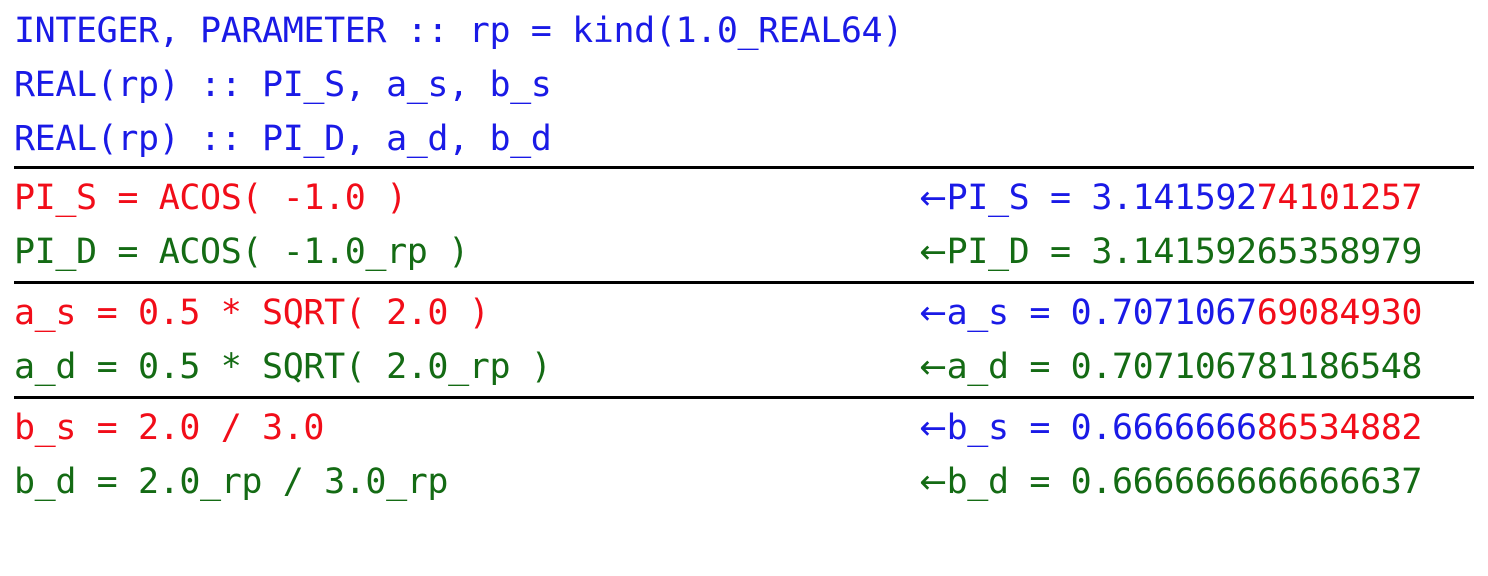  What do you see at coordinates (169, 428) in the screenshot?
I see `single-statement-2: b_s = 2.0 / 3.0` at bounding box center [169, 428].